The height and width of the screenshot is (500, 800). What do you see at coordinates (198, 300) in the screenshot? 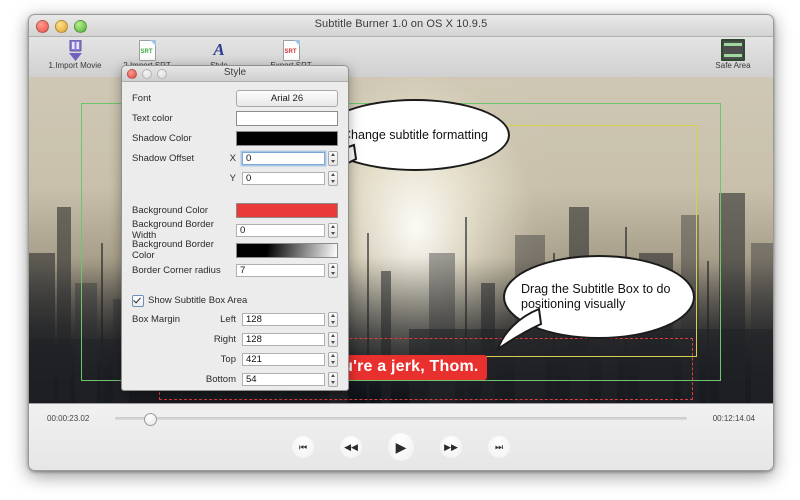
I see `show-subtitle-box-label: Show Subtitle Box Area` at bounding box center [198, 300].